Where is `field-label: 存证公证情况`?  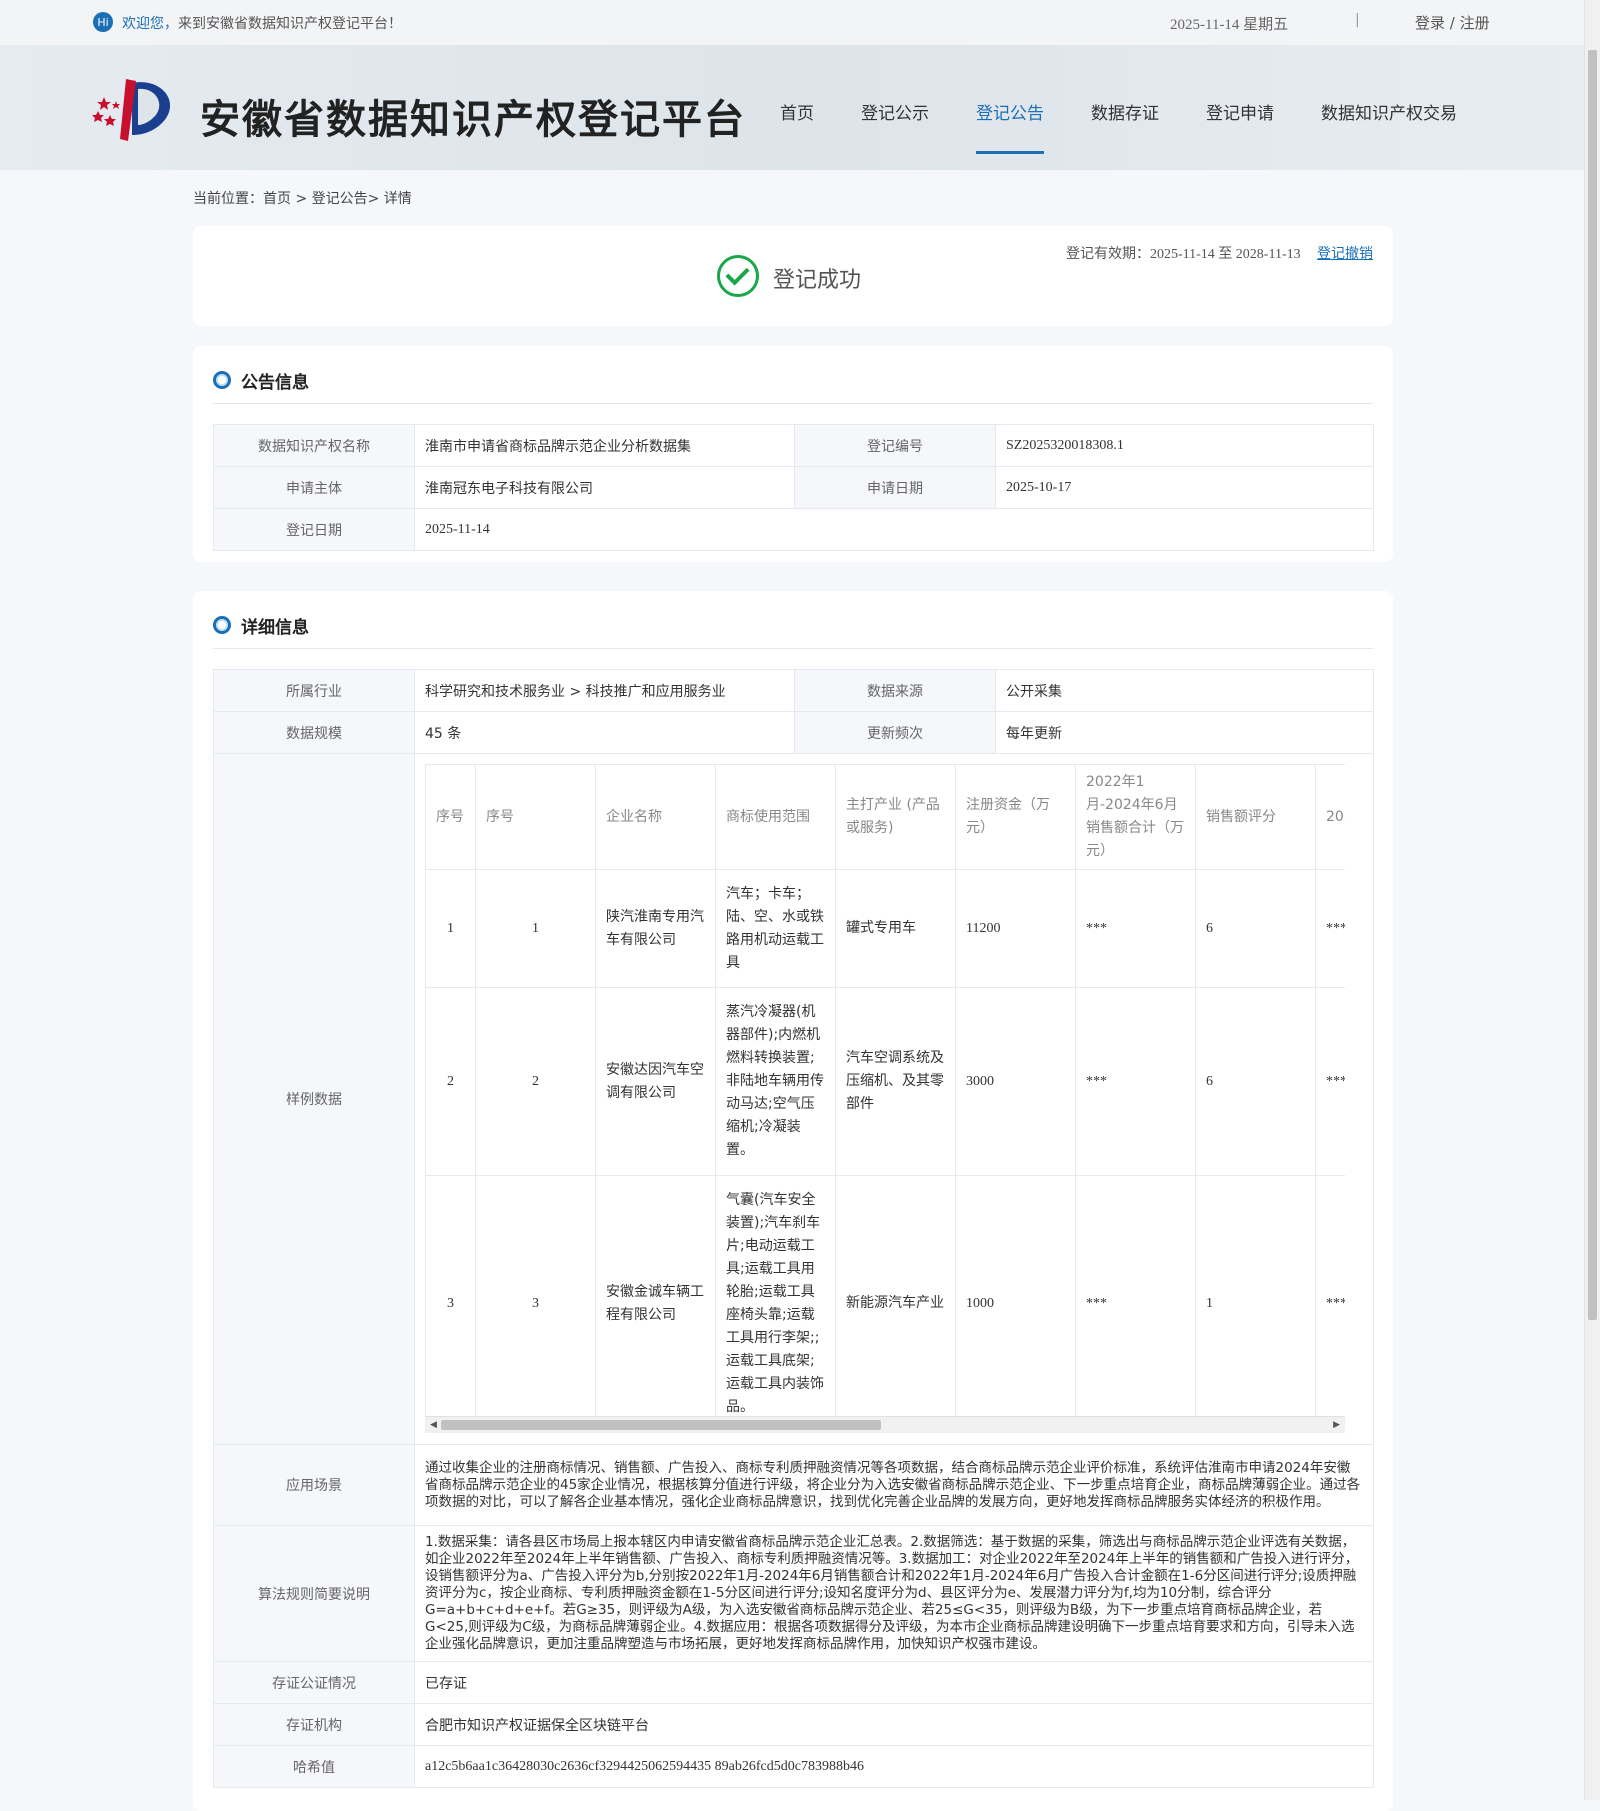
field-label: 存证公证情况 is located at coordinates (314, 1682).